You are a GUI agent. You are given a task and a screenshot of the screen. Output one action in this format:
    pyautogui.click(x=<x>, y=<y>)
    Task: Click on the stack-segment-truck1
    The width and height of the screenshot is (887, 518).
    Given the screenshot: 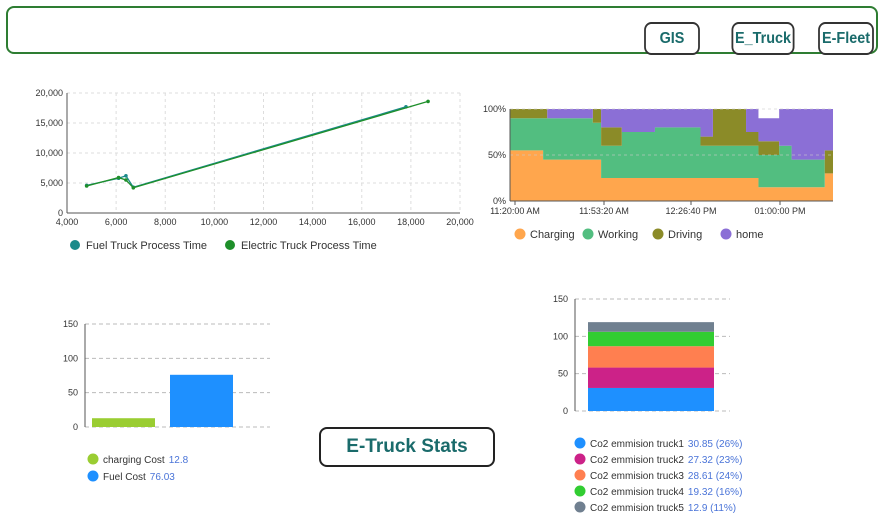 What is the action you would take?
    pyautogui.click(x=651, y=399)
    